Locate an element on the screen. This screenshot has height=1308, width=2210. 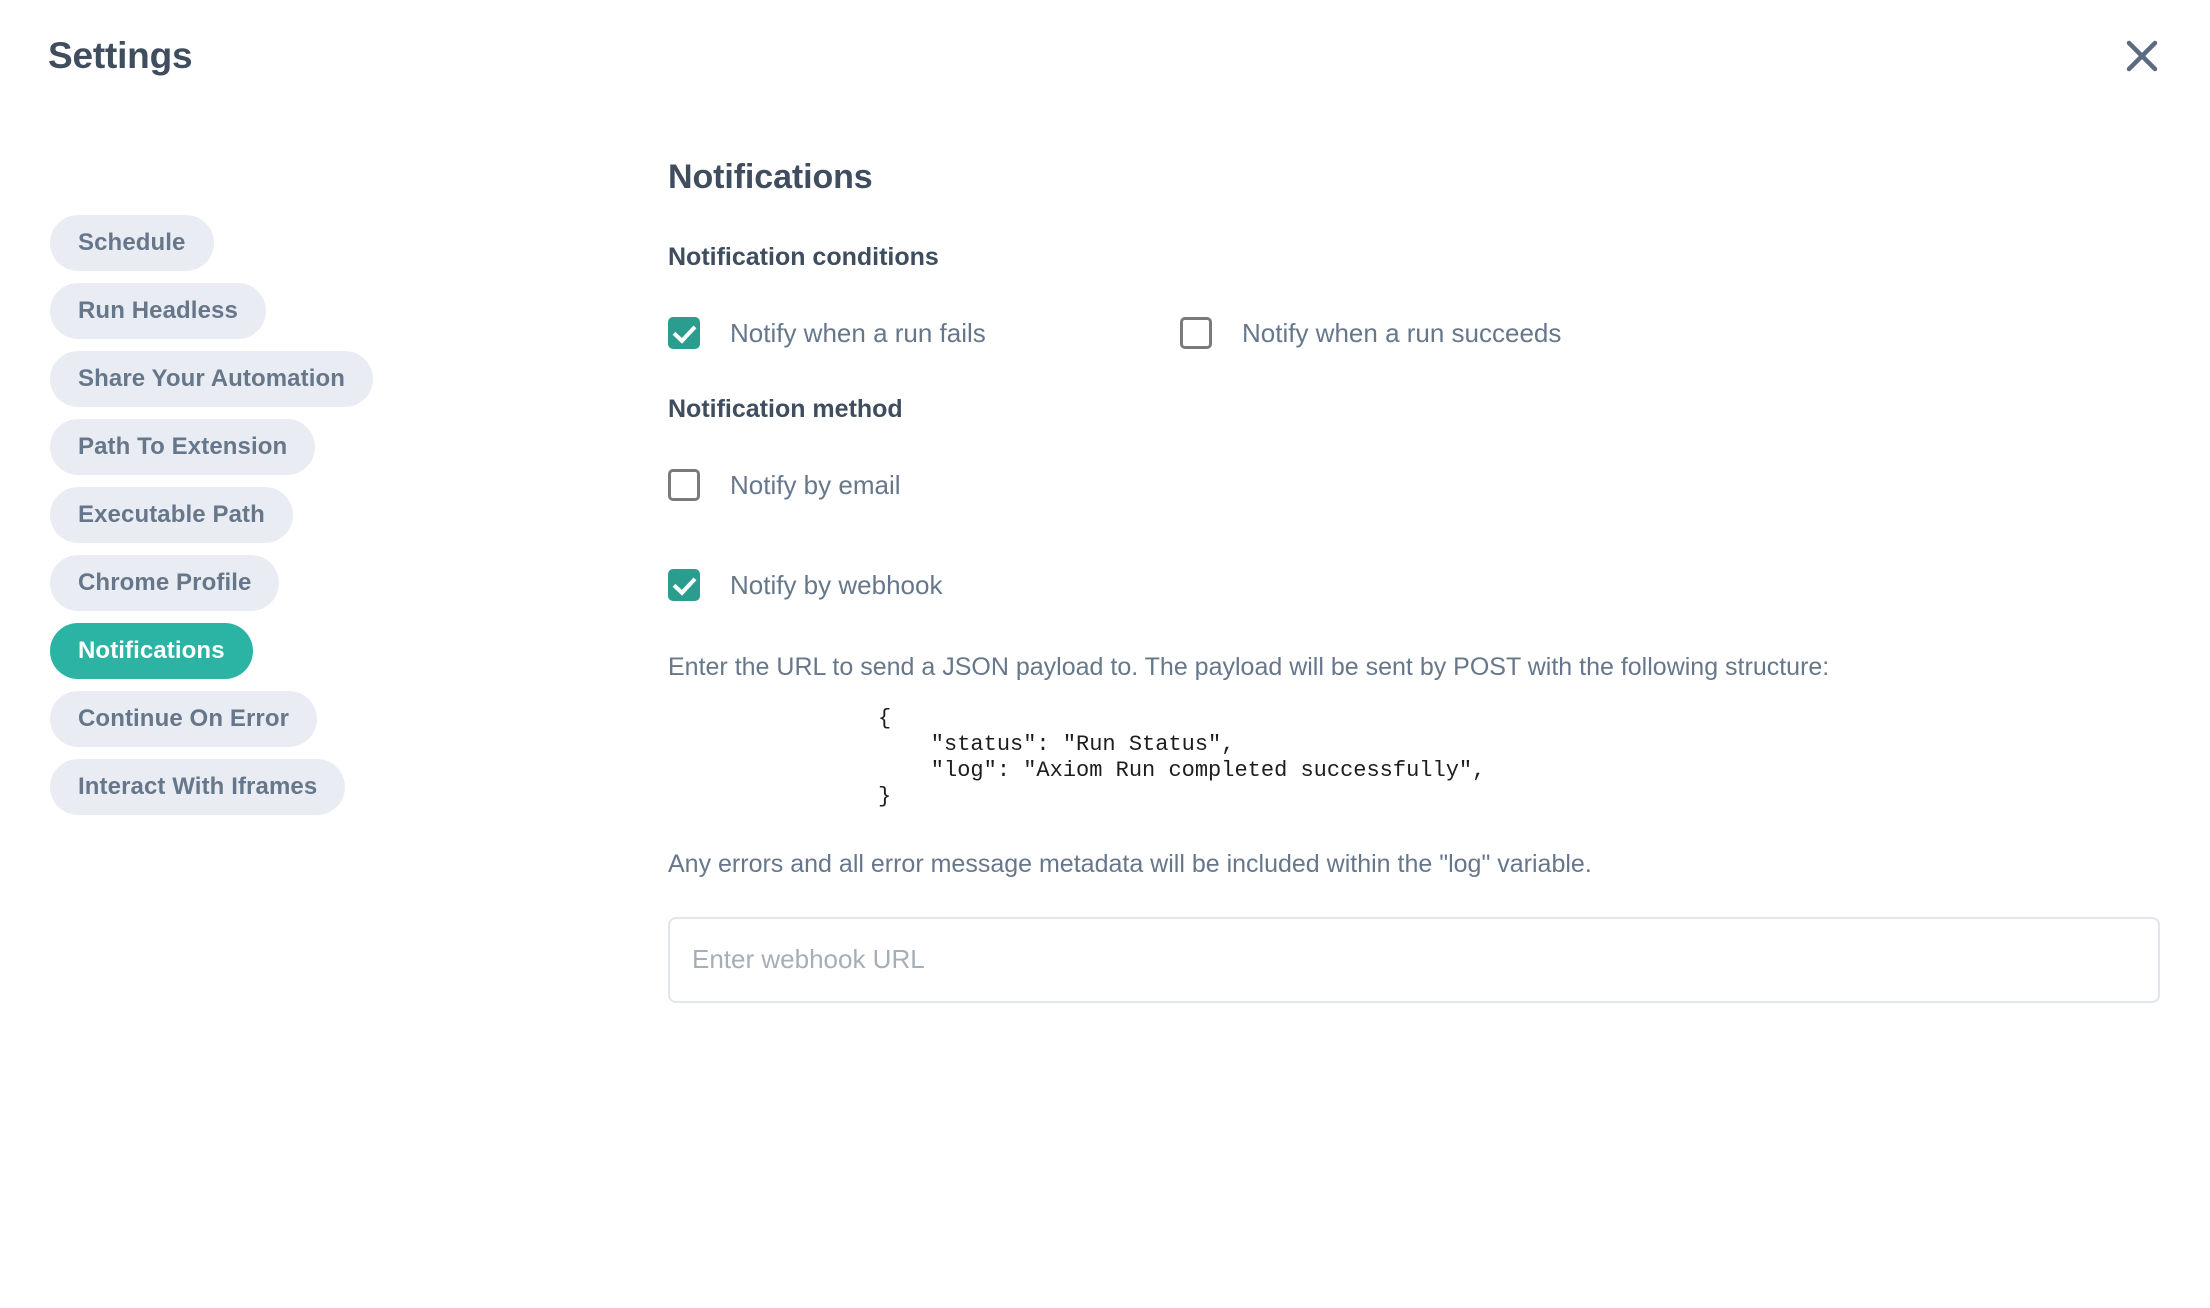
checkbox-row-notify-run-fails: Notify when a run fails is located at coordinates (924, 333).